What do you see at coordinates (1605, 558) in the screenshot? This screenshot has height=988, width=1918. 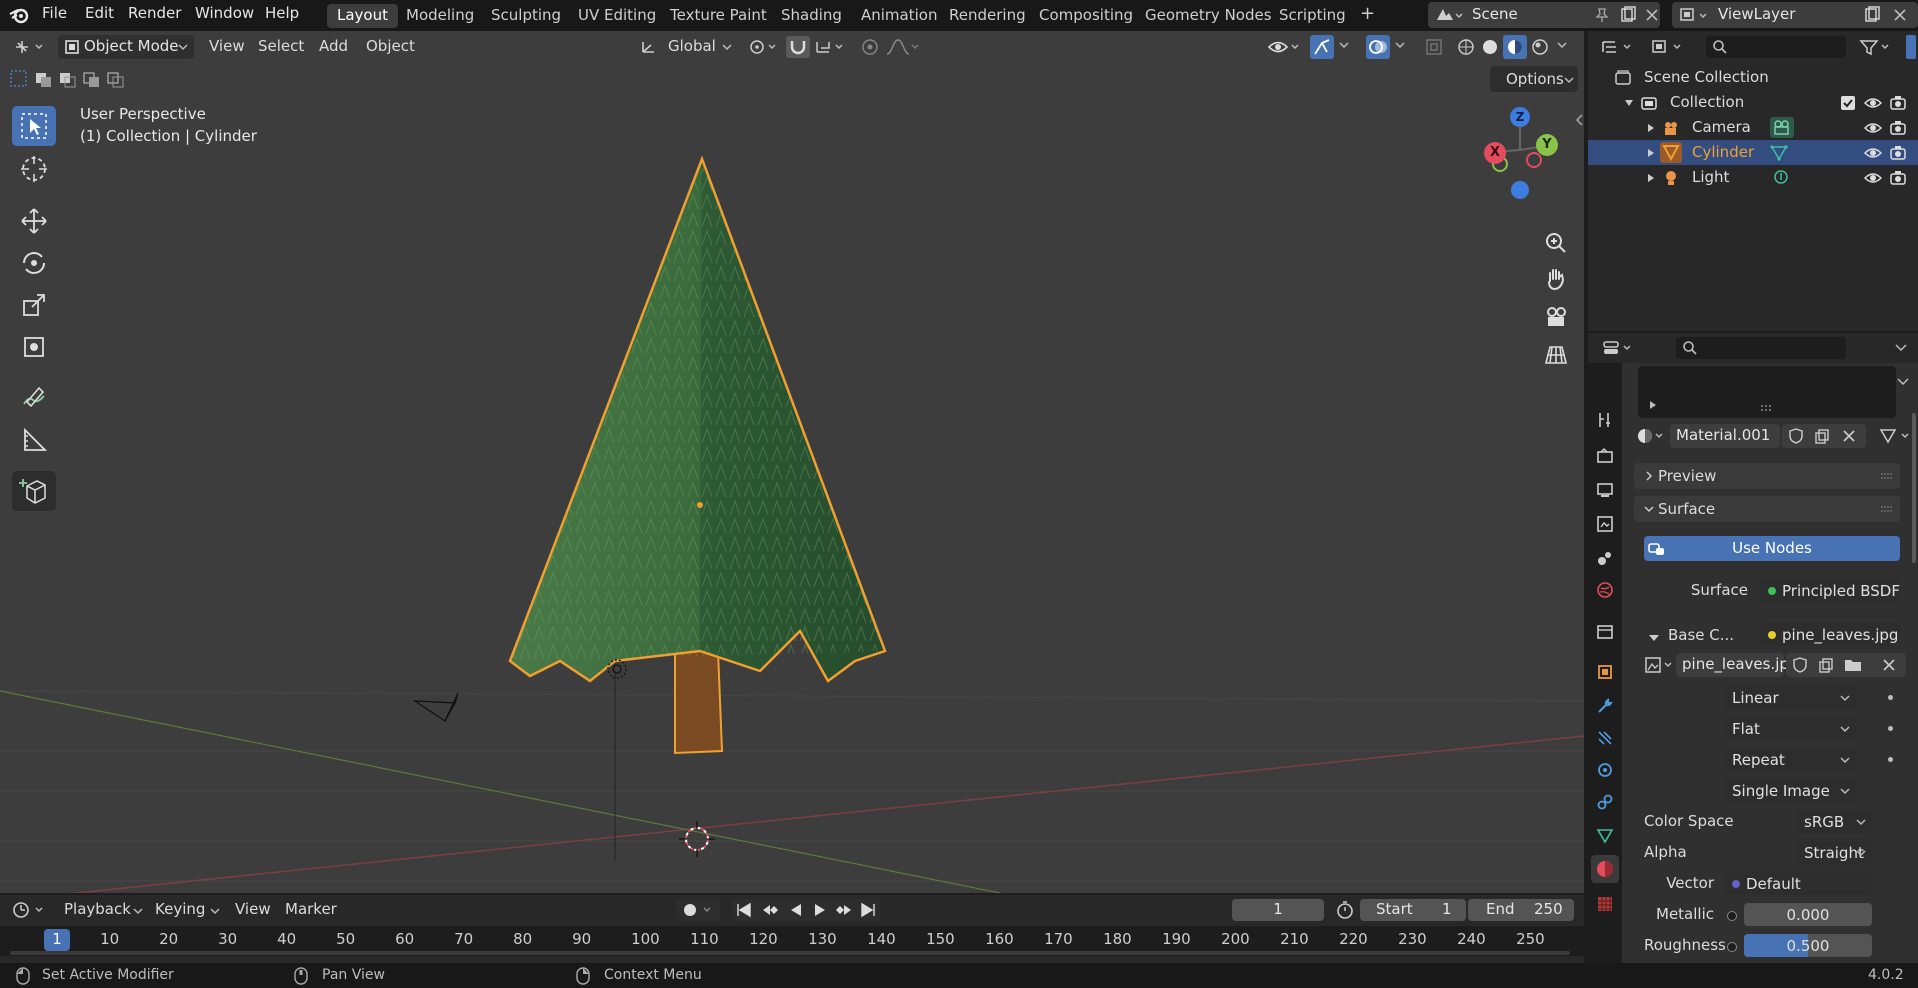 I see `scene-tab-icon` at bounding box center [1605, 558].